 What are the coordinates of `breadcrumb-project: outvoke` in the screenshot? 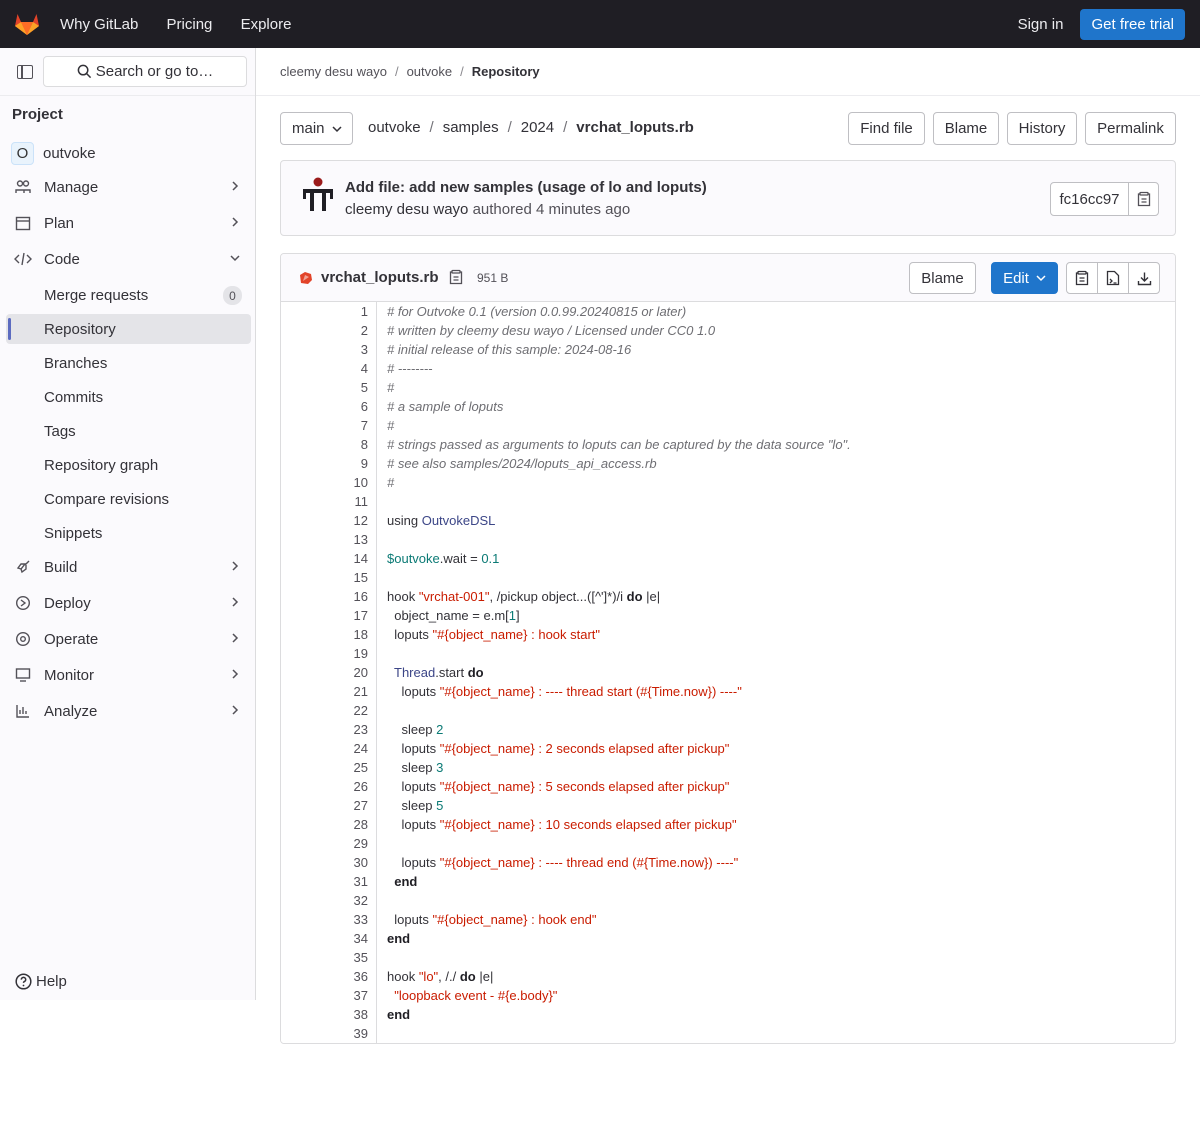 It's located at (430, 71).